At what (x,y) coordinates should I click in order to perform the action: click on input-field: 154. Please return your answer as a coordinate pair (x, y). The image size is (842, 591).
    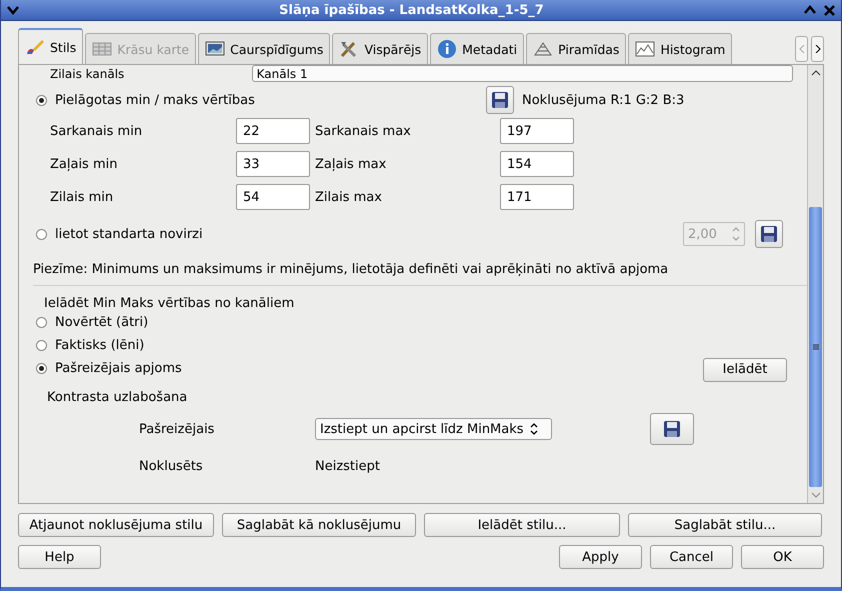
    Looking at the image, I should click on (537, 164).